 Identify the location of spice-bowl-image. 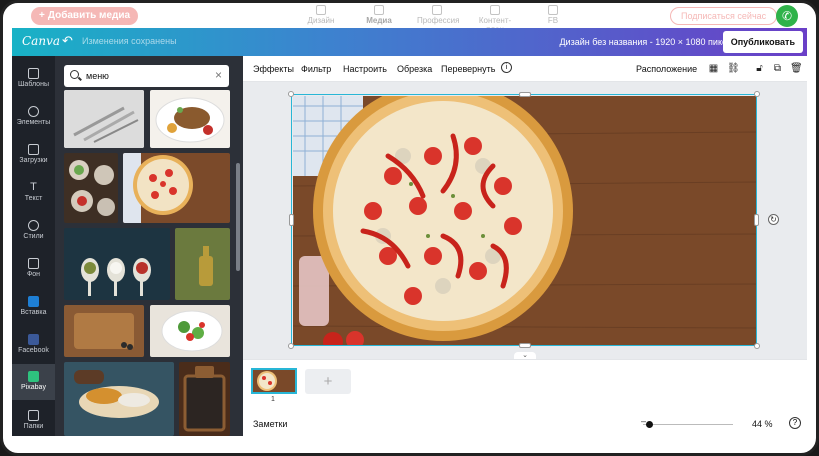
(119, 399).